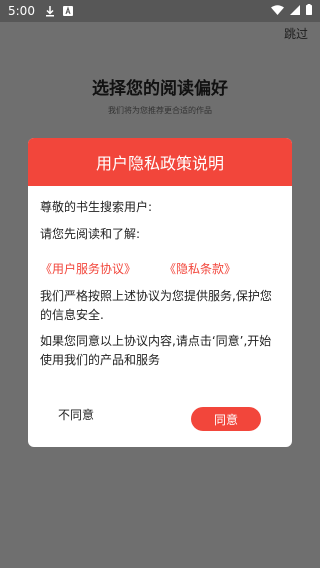 The image size is (320, 568). Describe the element at coordinates (160, 11) in the screenshot. I see `status-bar: 5:00` at that location.